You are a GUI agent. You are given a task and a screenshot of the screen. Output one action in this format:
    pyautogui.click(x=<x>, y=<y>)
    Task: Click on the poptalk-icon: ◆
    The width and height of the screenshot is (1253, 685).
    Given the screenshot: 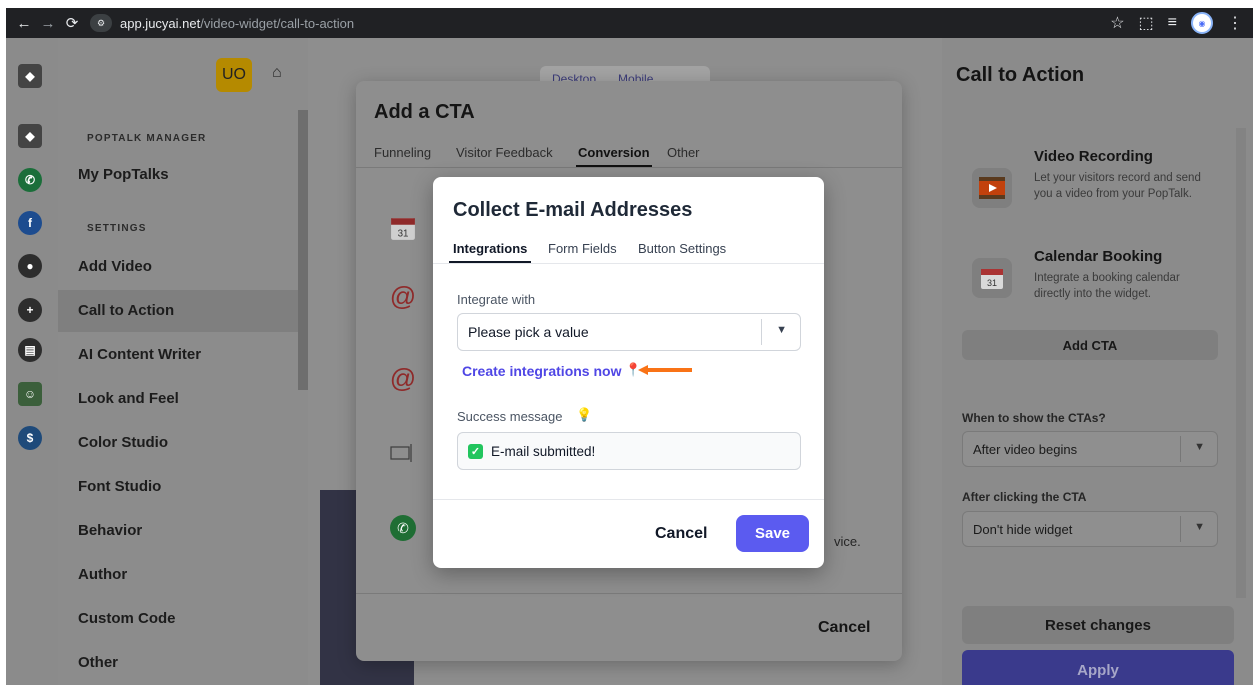 What is the action you would take?
    pyautogui.click(x=30, y=136)
    